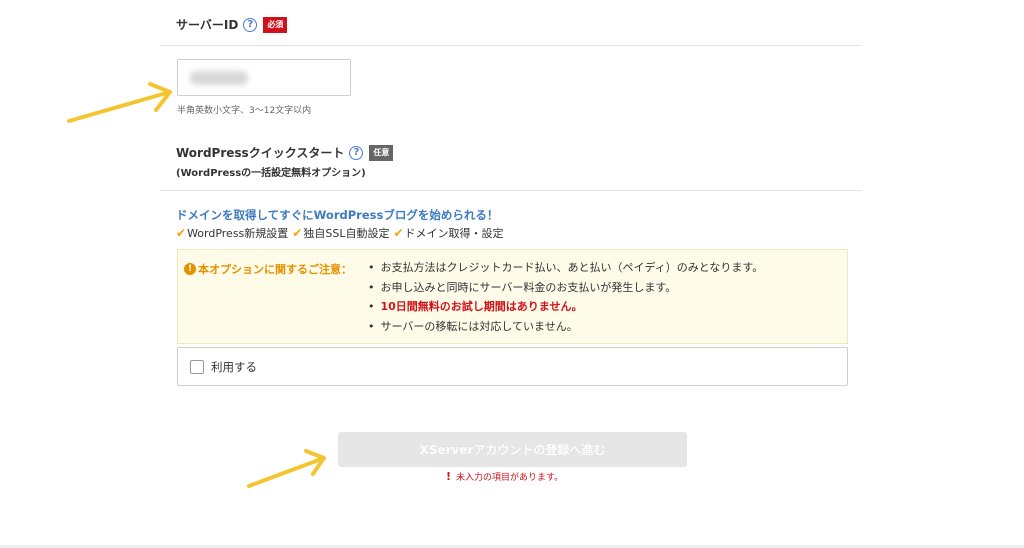 This screenshot has height=548, width=1024. What do you see at coordinates (197, 366) in the screenshot?
I see `use-option-checkbox` at bounding box center [197, 366].